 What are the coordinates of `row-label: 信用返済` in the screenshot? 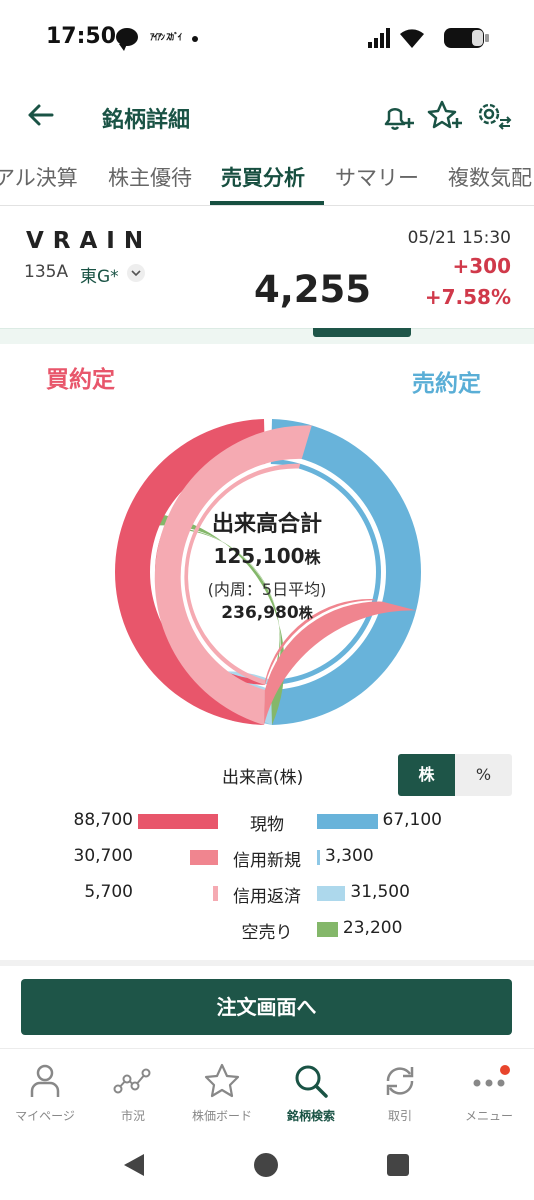 It's located at (267, 897).